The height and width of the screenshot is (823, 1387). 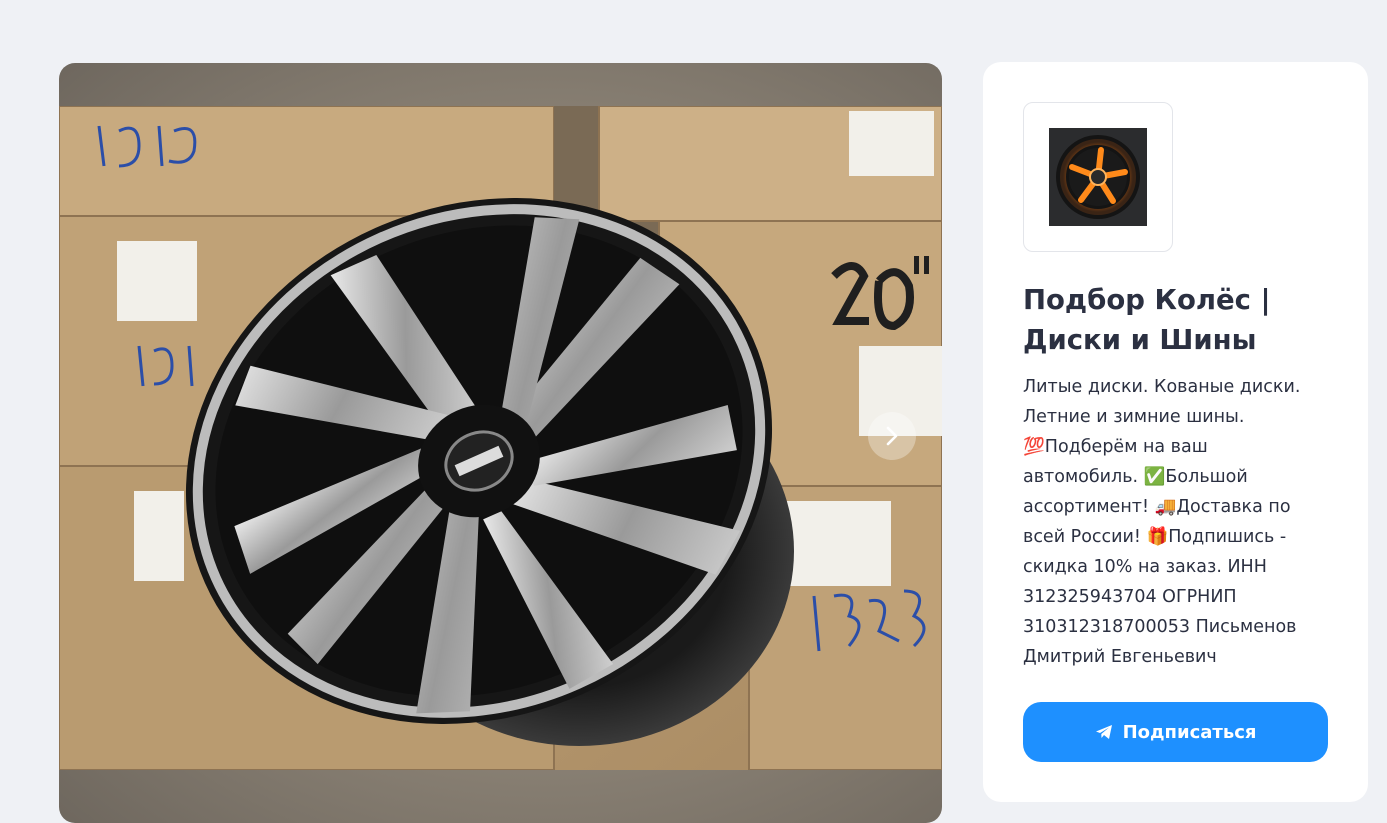 I want to click on channel-avatar, so click(x=1098, y=177).